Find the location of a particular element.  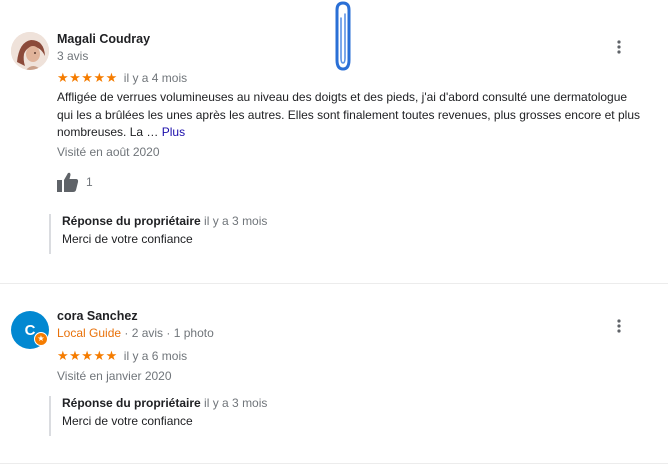

author-meta: 3 avis is located at coordinates (72, 56).